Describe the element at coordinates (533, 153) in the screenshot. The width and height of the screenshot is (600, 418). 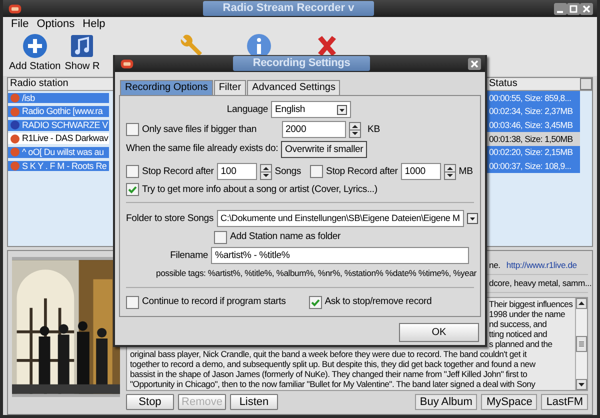
I see `status-cell: 00:02:20, Size: 2,15MB` at that location.